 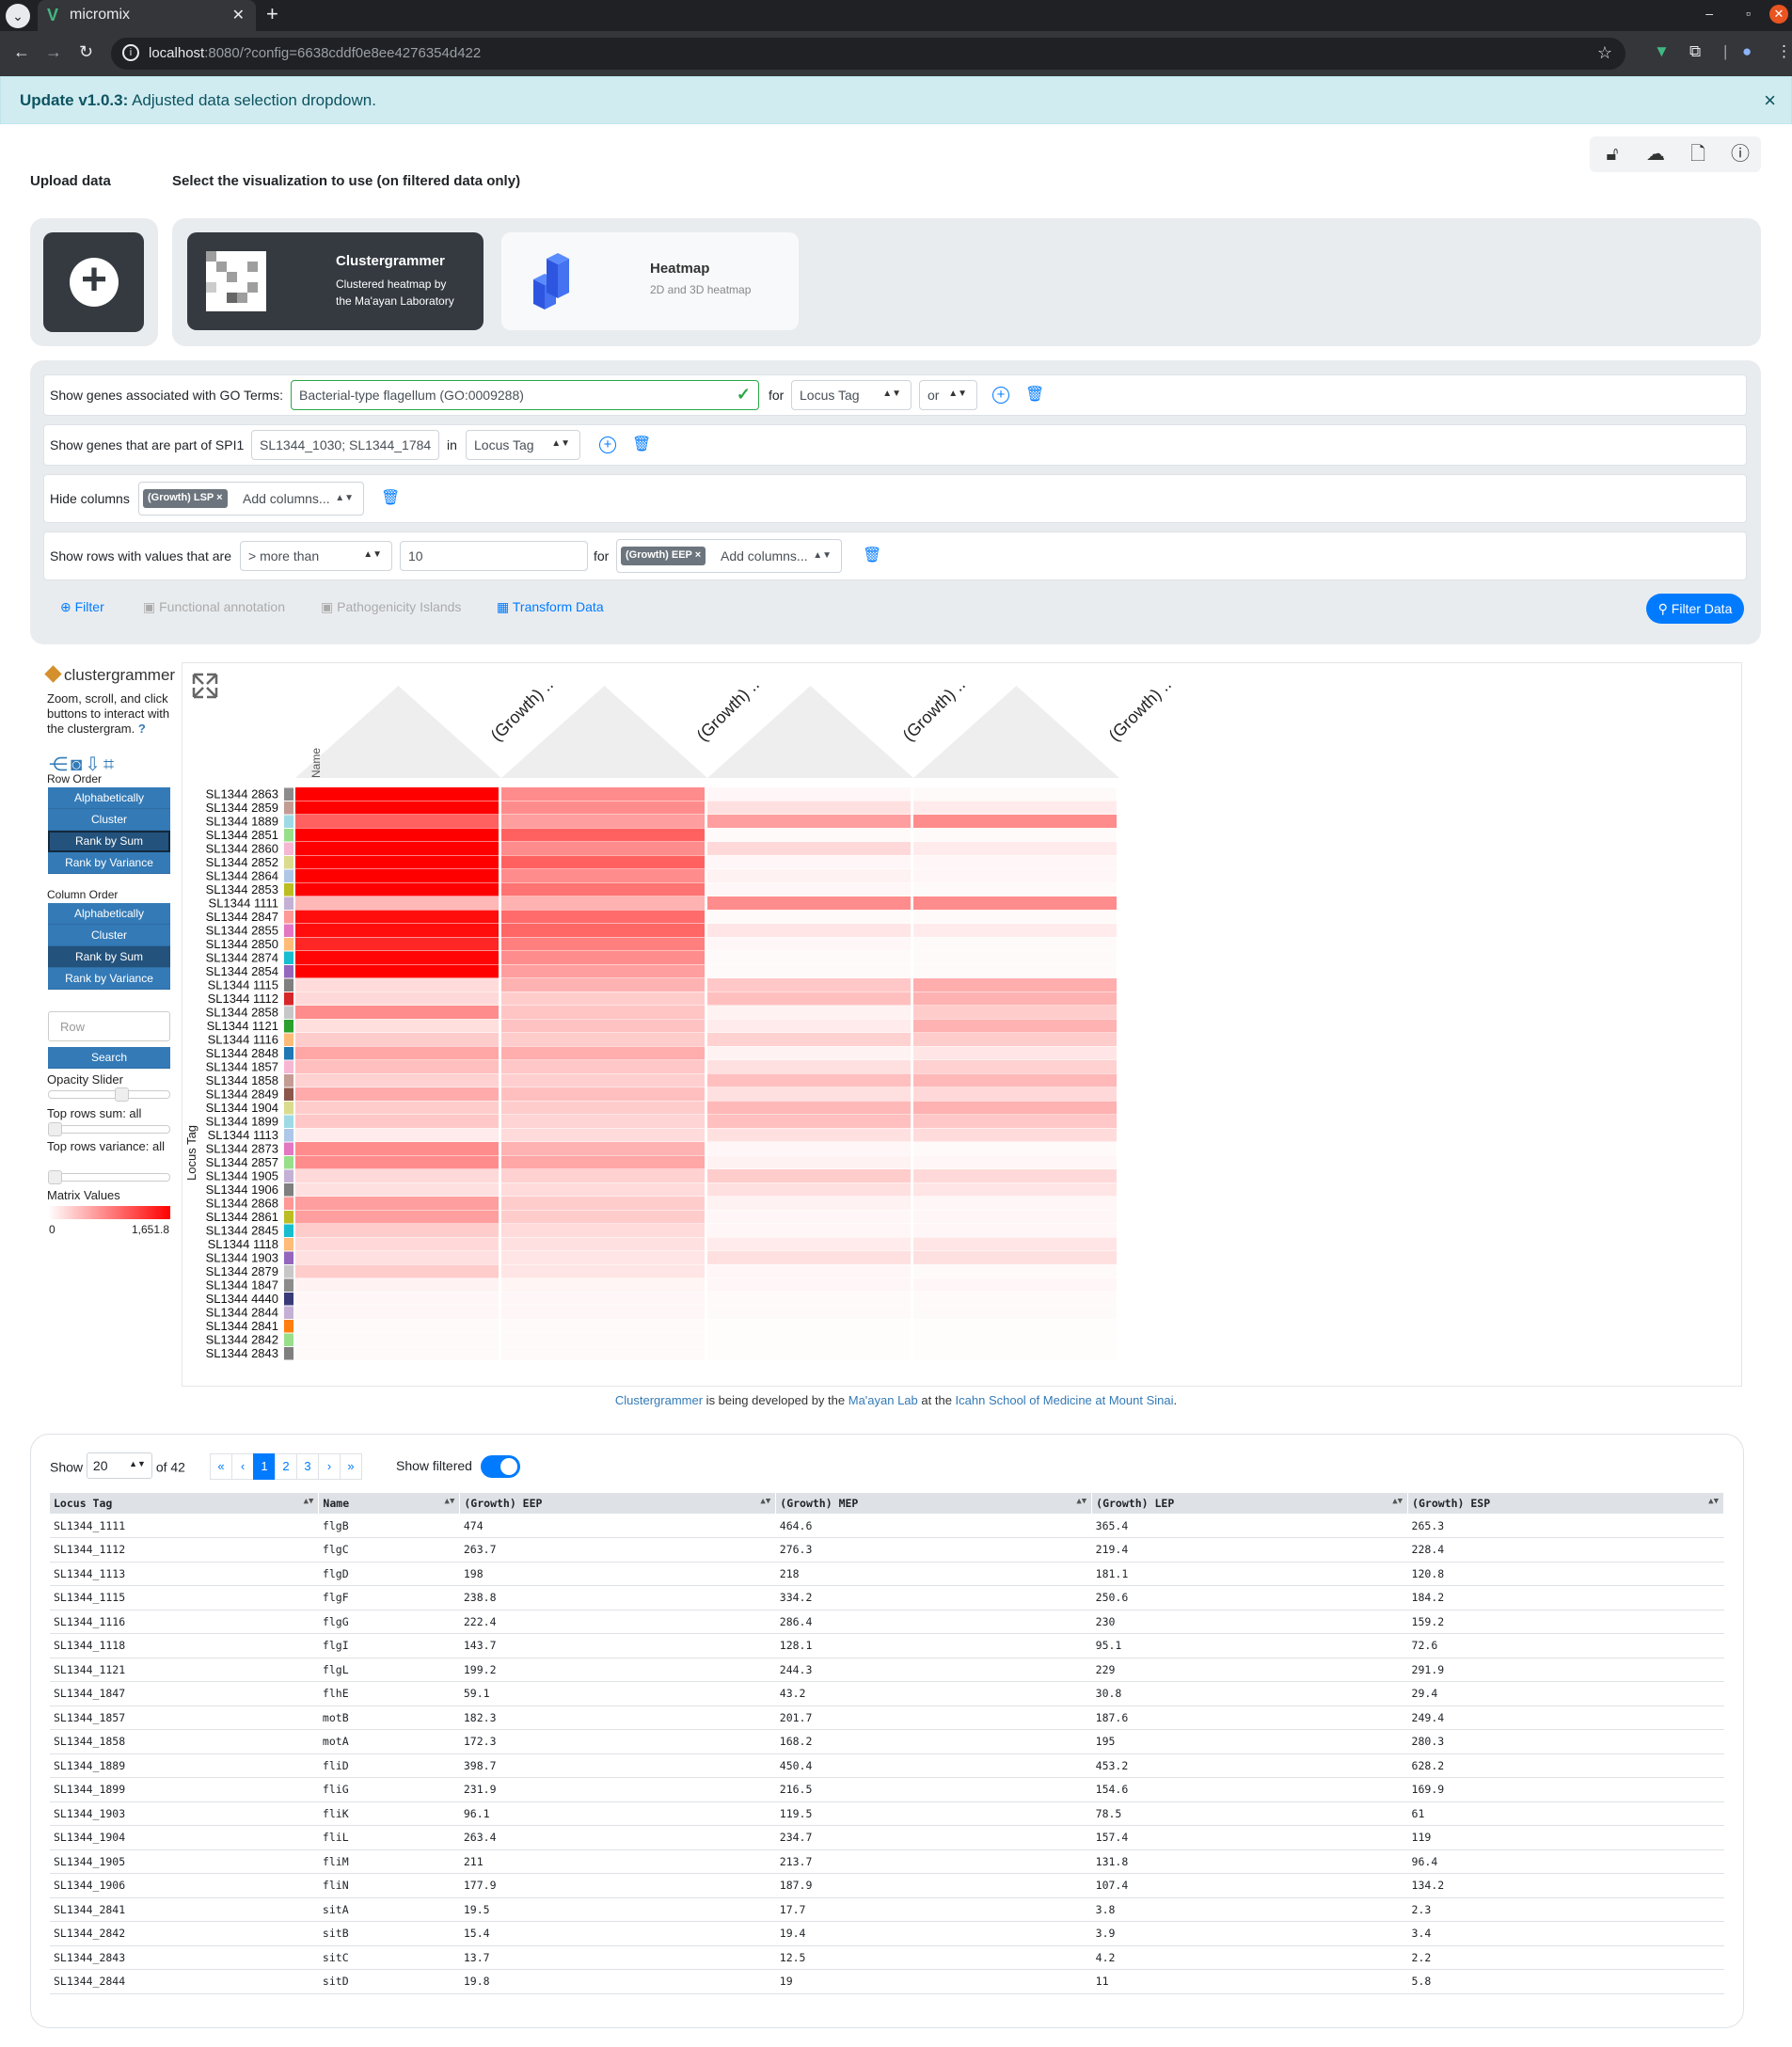 I want to click on col-order-rank-variance-button: Rank by Variance, so click(x=109, y=979).